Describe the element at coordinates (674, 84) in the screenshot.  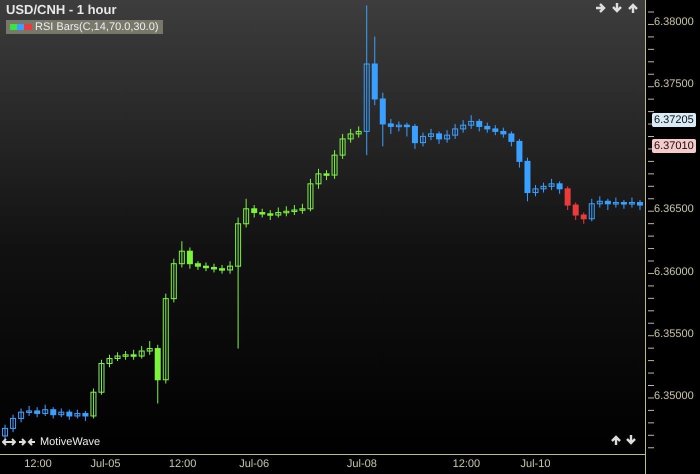
I see `y-axis-label: 6.37500` at that location.